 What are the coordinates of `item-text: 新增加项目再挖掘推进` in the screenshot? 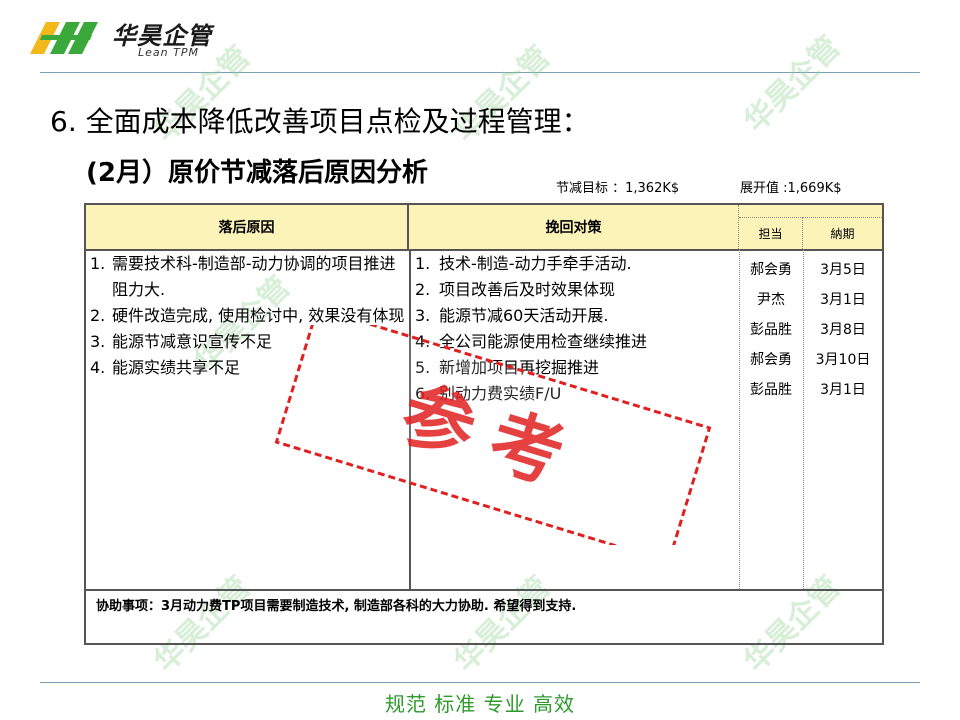 It's located at (519, 367).